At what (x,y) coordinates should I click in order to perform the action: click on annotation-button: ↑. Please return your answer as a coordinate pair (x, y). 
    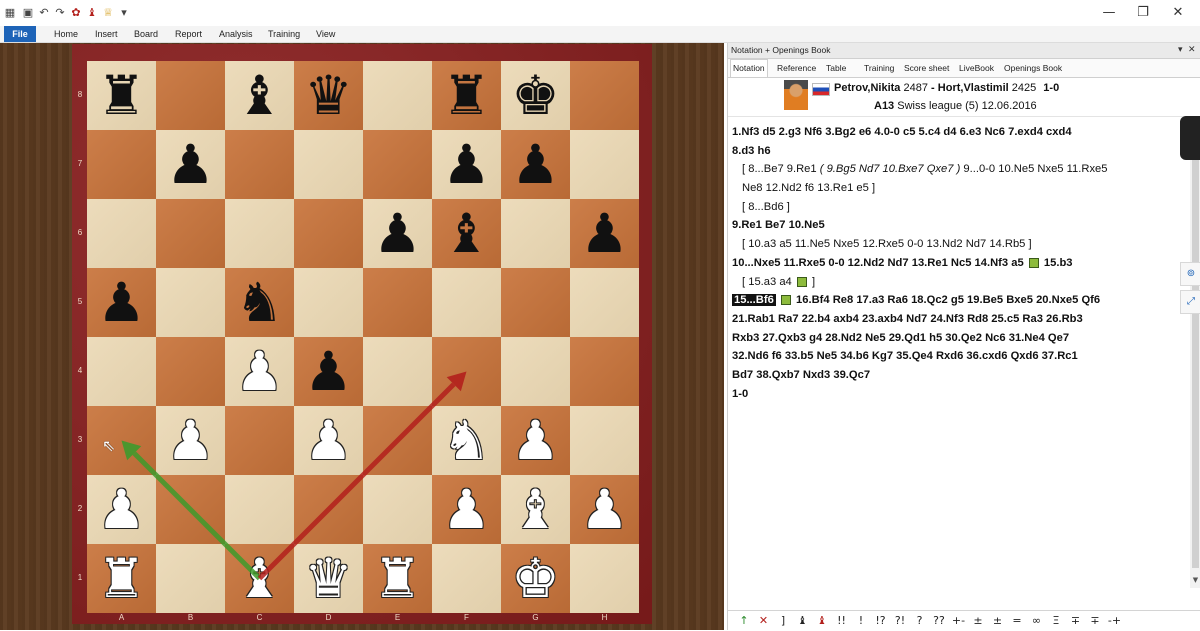
    Looking at the image, I should click on (744, 621).